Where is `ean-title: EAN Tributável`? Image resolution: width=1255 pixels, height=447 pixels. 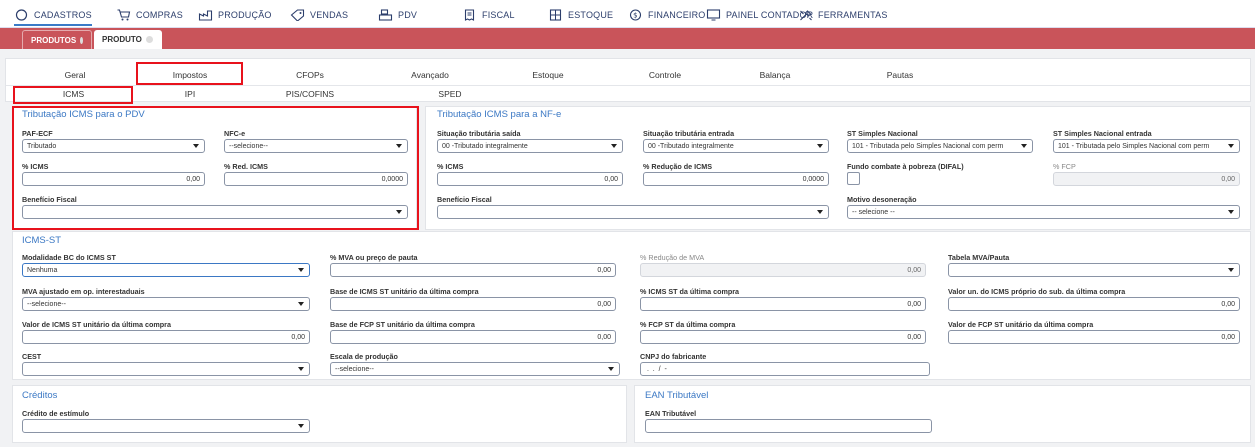 ean-title: EAN Tributável is located at coordinates (677, 395).